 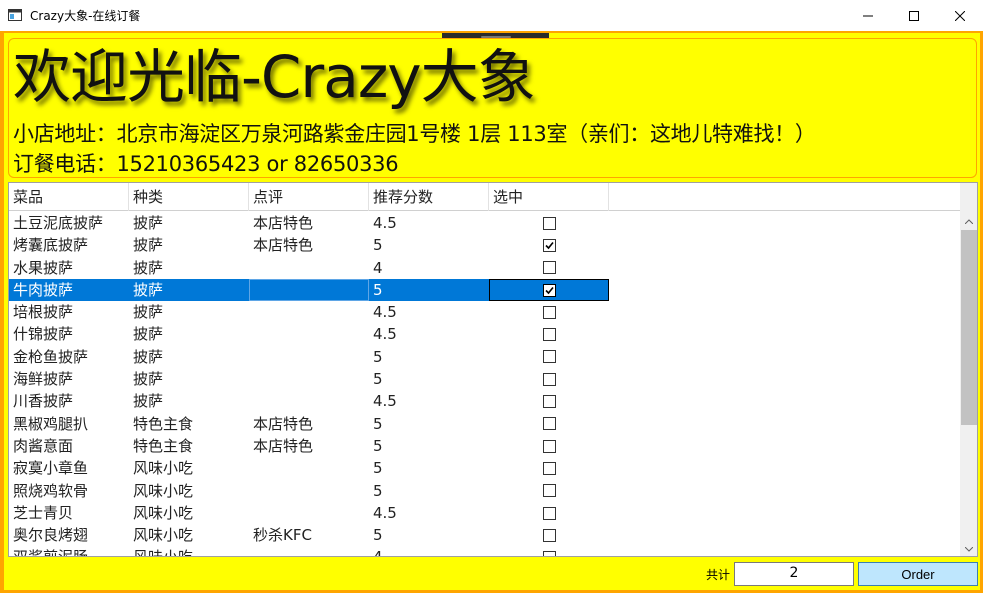 I want to click on close-icon, so click(x=960, y=15).